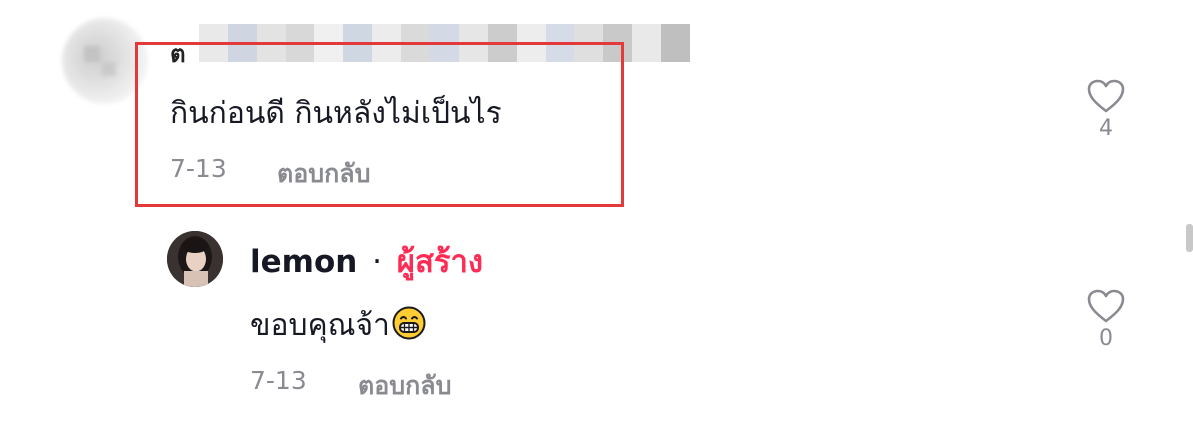 Image resolution: width=1193 pixels, height=430 pixels. I want to click on reply-text: ขอบคุณจ้า, so click(320, 325).